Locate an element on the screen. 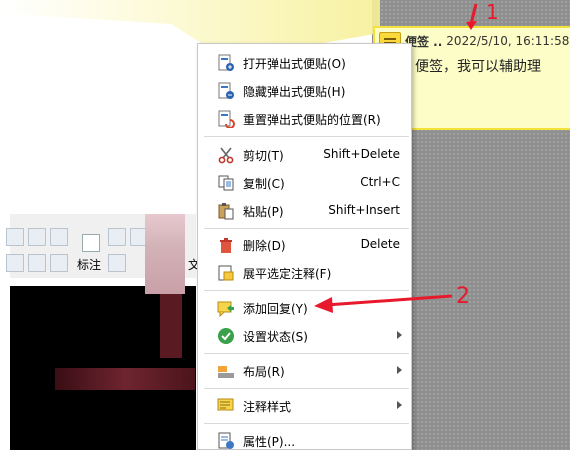 The width and height of the screenshot is (570, 450). menu-item-shortcut: Ctrl+C is located at coordinates (380, 182).